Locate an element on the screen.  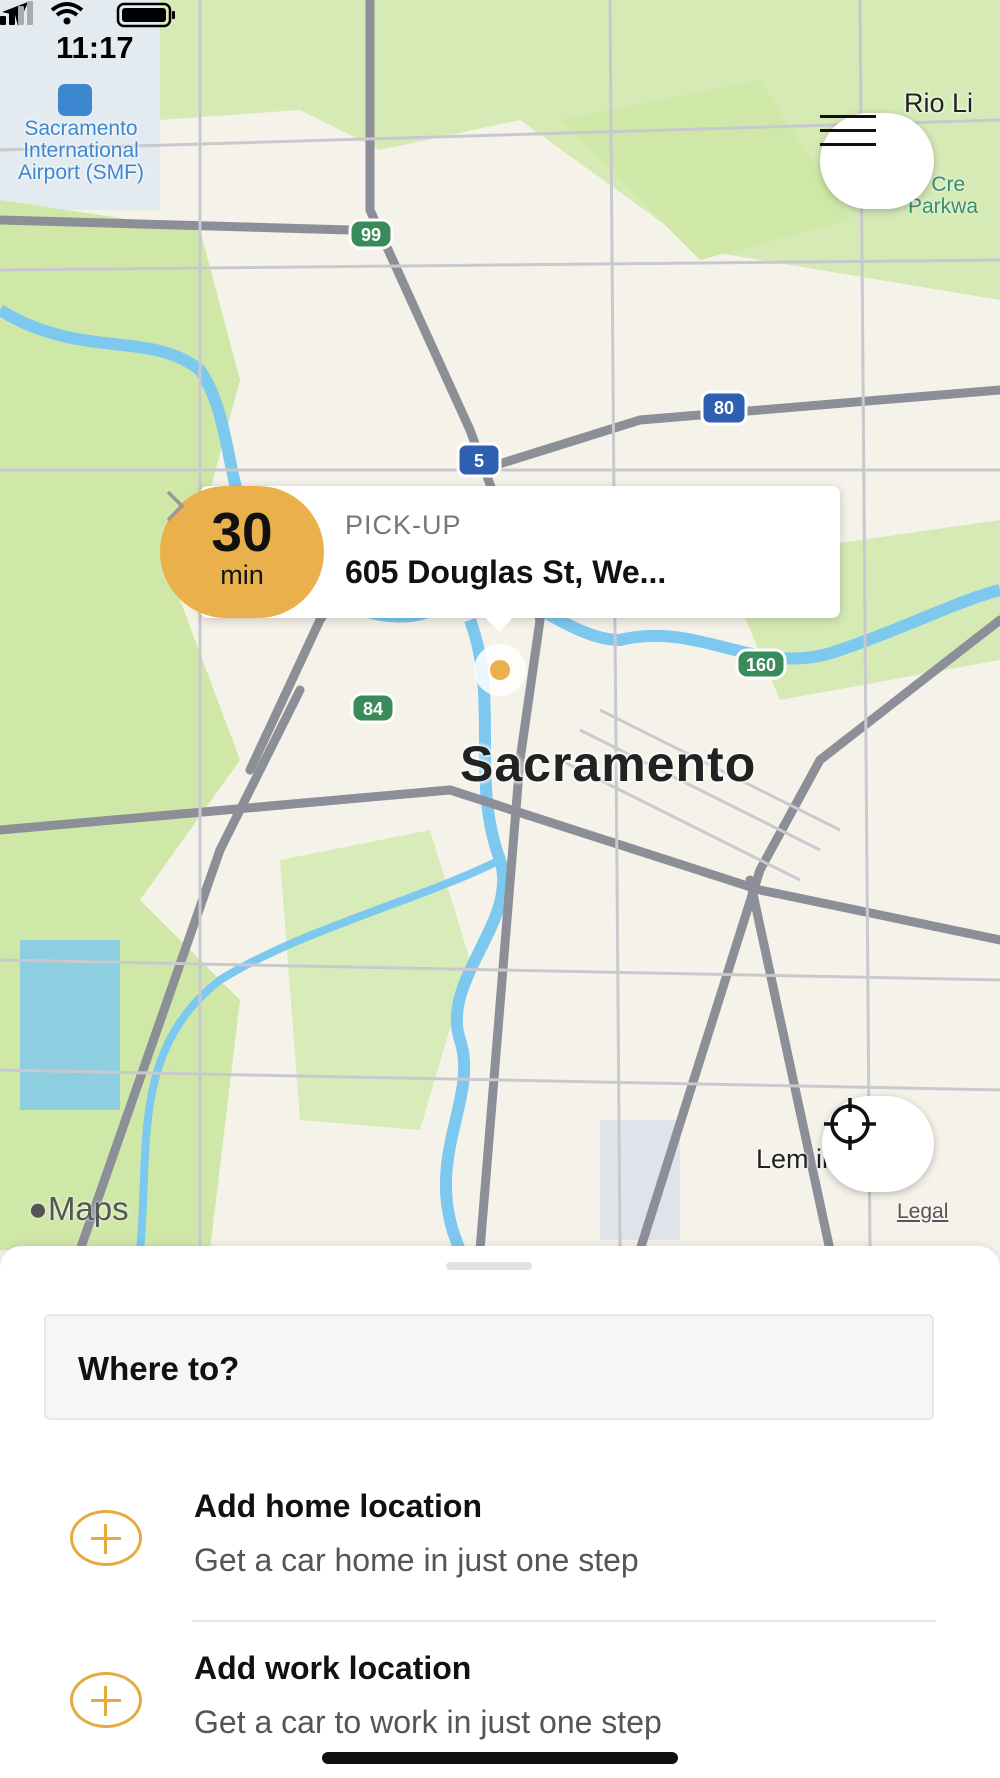
item-title: Add work location is located at coordinates (333, 1668).